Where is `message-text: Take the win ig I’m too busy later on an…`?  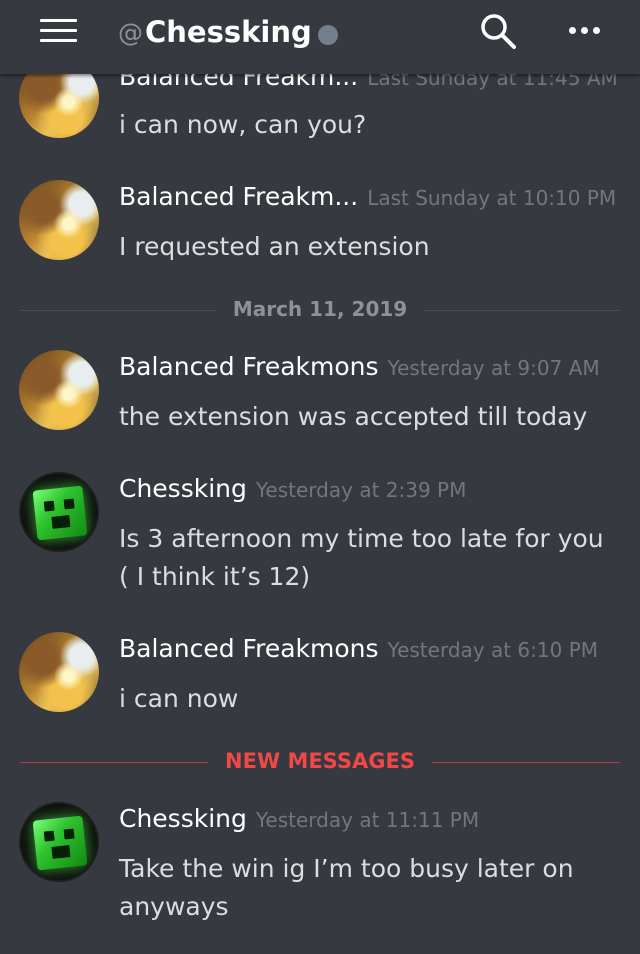 message-text: Take the win ig I’m too busy later on an… is located at coordinates (346, 887).